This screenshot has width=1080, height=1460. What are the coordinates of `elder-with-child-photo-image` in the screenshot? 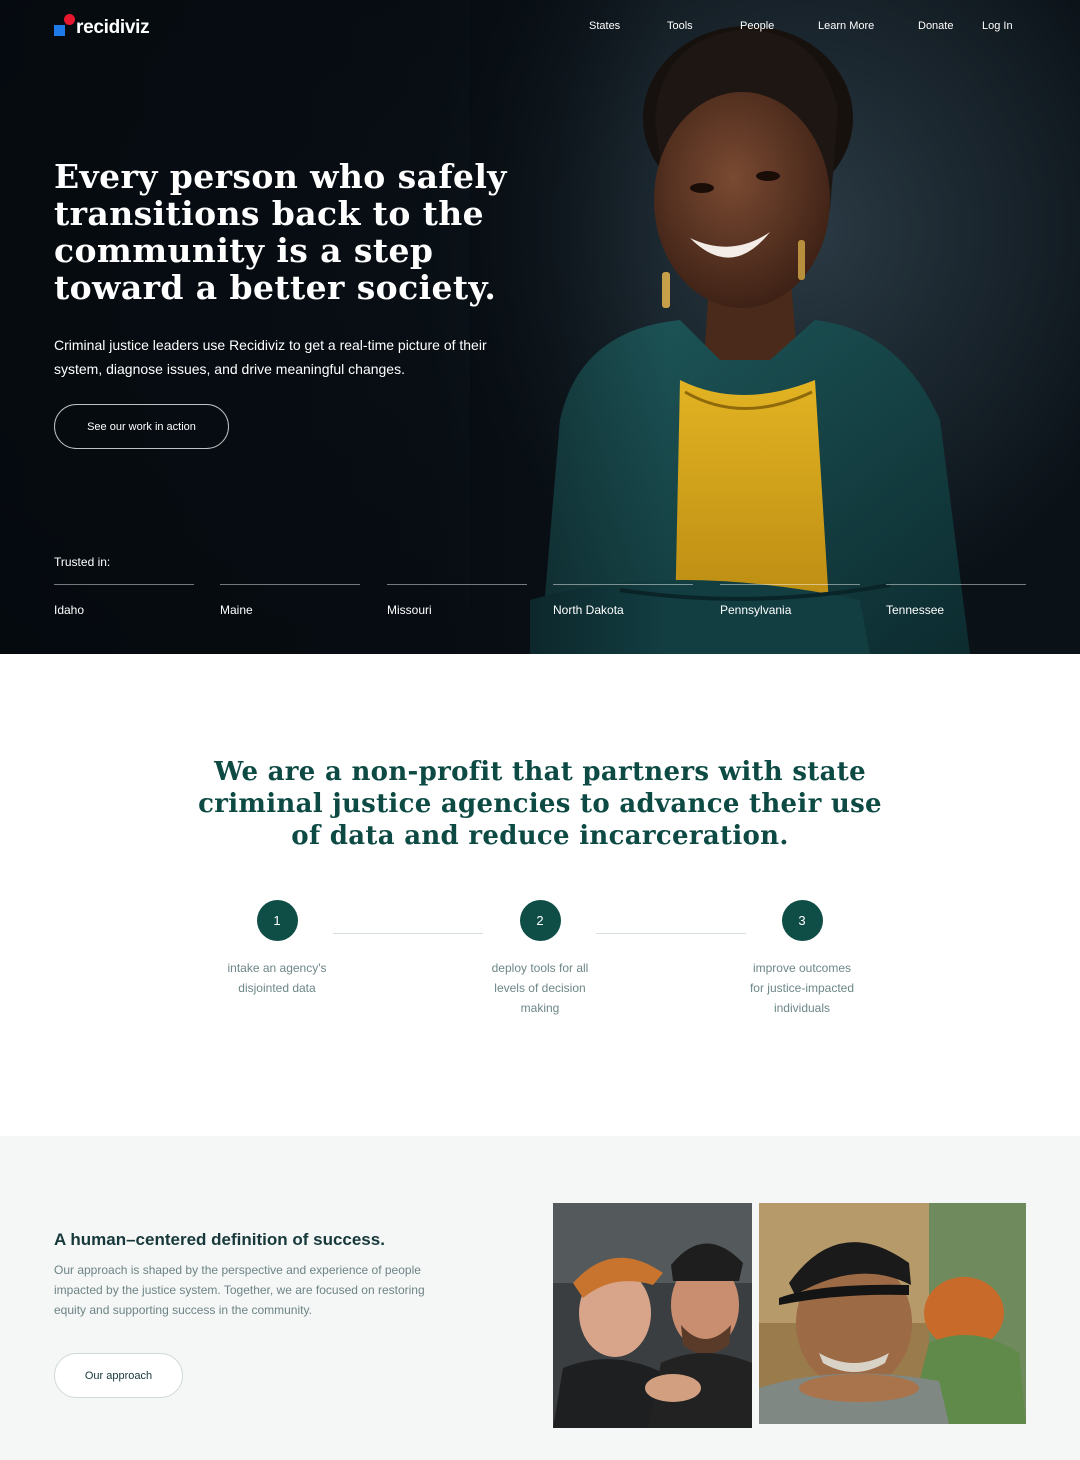 It's located at (892, 1313).